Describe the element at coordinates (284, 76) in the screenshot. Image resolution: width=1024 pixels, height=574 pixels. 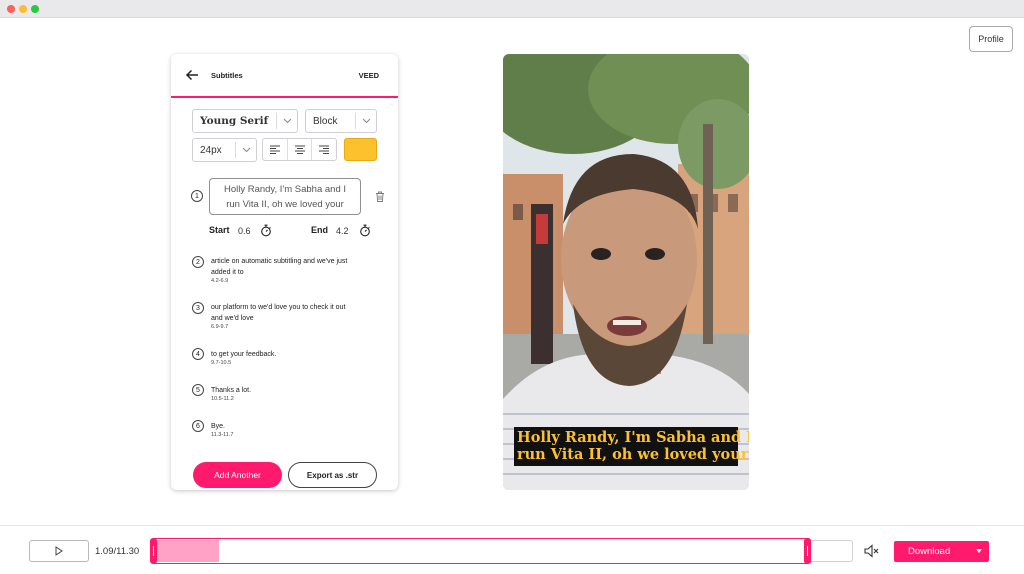
I see `panel-header: Subtitles VEED` at that location.